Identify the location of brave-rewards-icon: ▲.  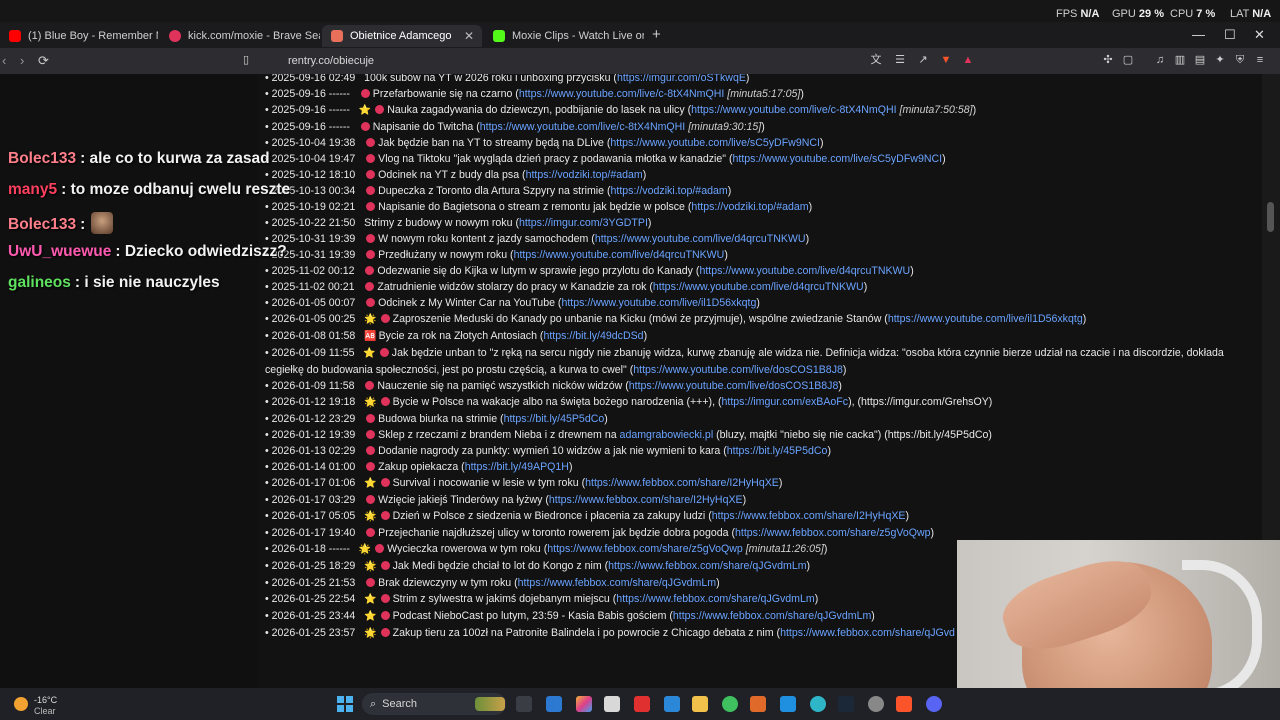
(968, 60).